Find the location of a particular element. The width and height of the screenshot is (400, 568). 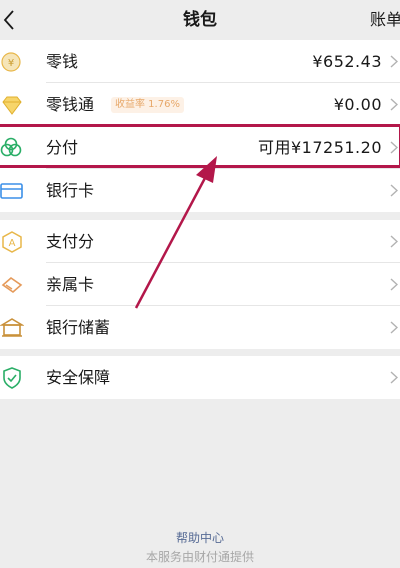

page-title: 钱包 is located at coordinates (200, 20).